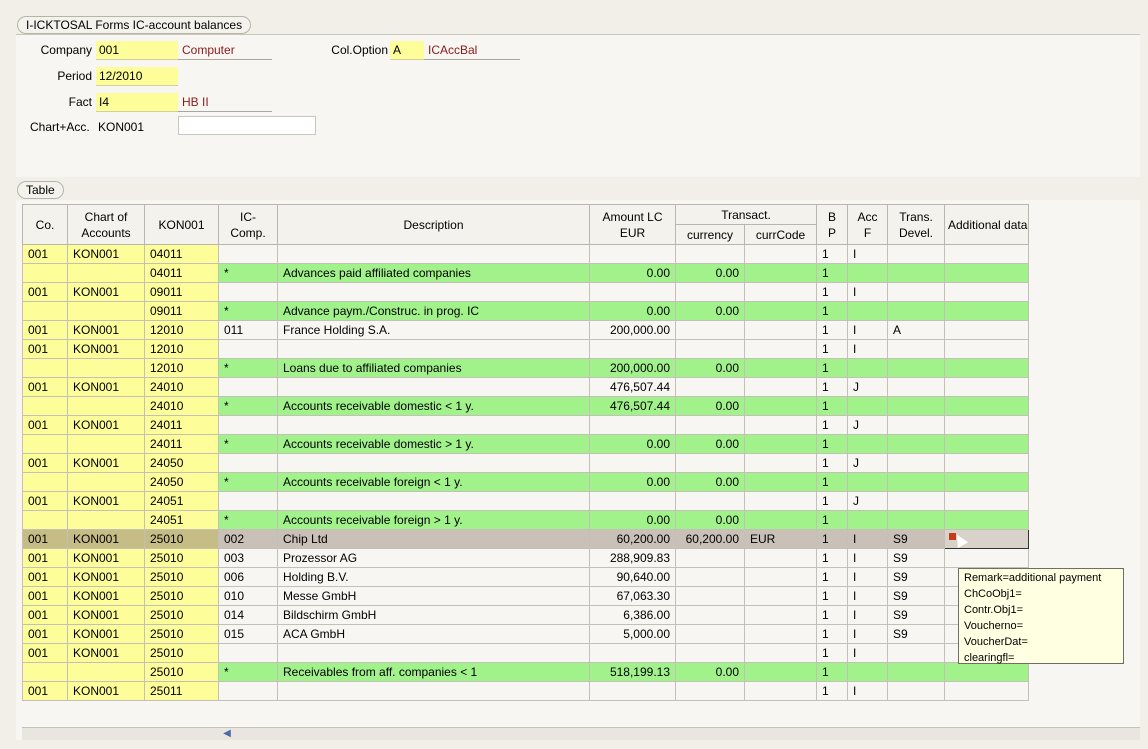 This screenshot has width=1148, height=749. Describe the element at coordinates (248, 596) in the screenshot. I see `cell-ic-comp: 010` at that location.